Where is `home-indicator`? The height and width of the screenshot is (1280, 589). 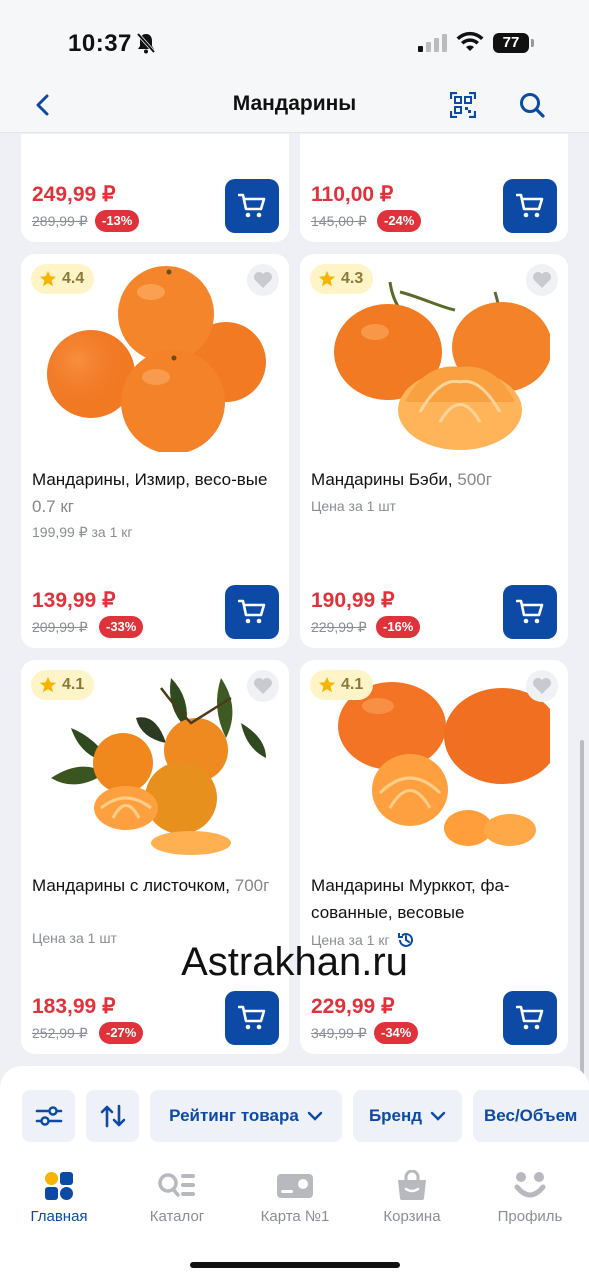
home-indicator is located at coordinates (295, 1265).